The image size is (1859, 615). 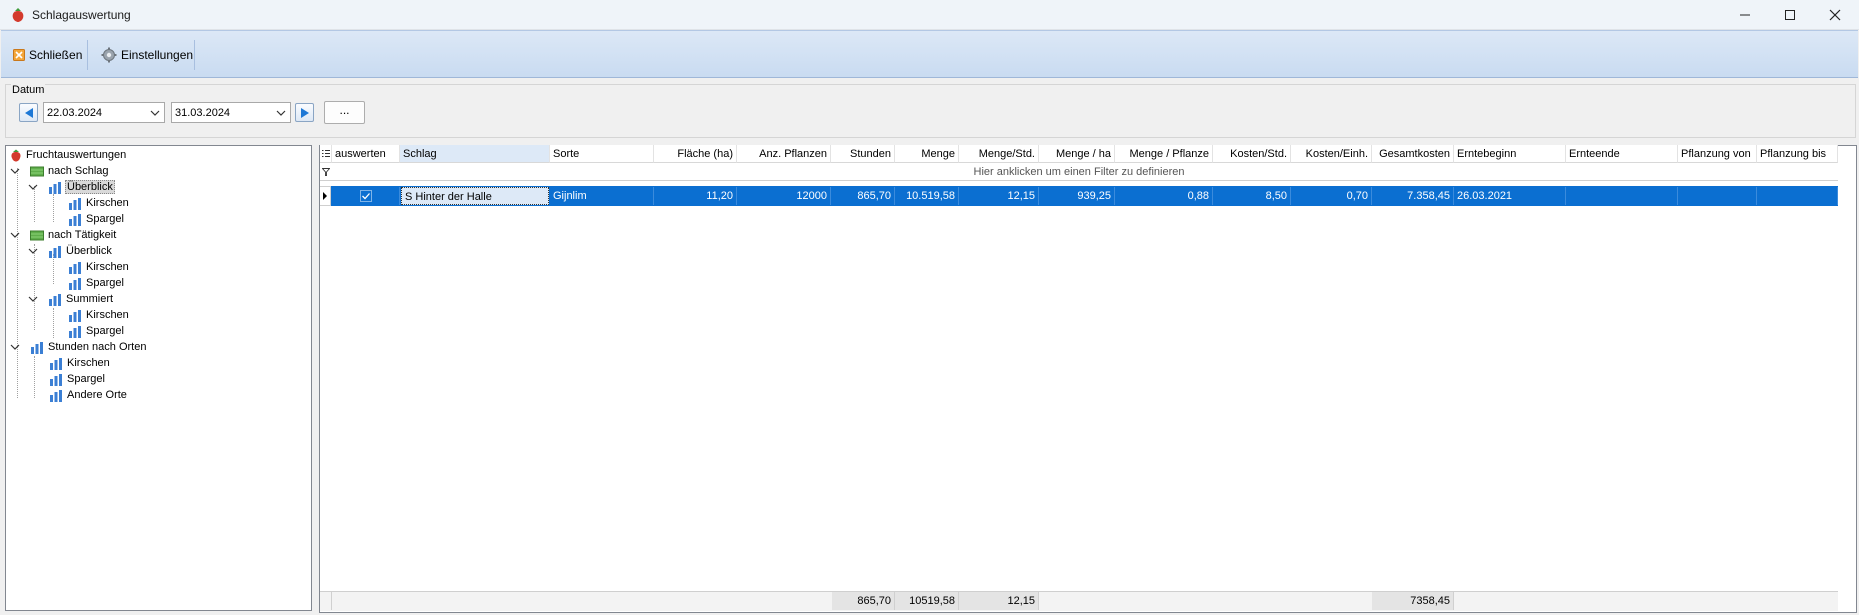 What do you see at coordinates (1717, 196) in the screenshot?
I see `cell-pflanzung-von` at bounding box center [1717, 196].